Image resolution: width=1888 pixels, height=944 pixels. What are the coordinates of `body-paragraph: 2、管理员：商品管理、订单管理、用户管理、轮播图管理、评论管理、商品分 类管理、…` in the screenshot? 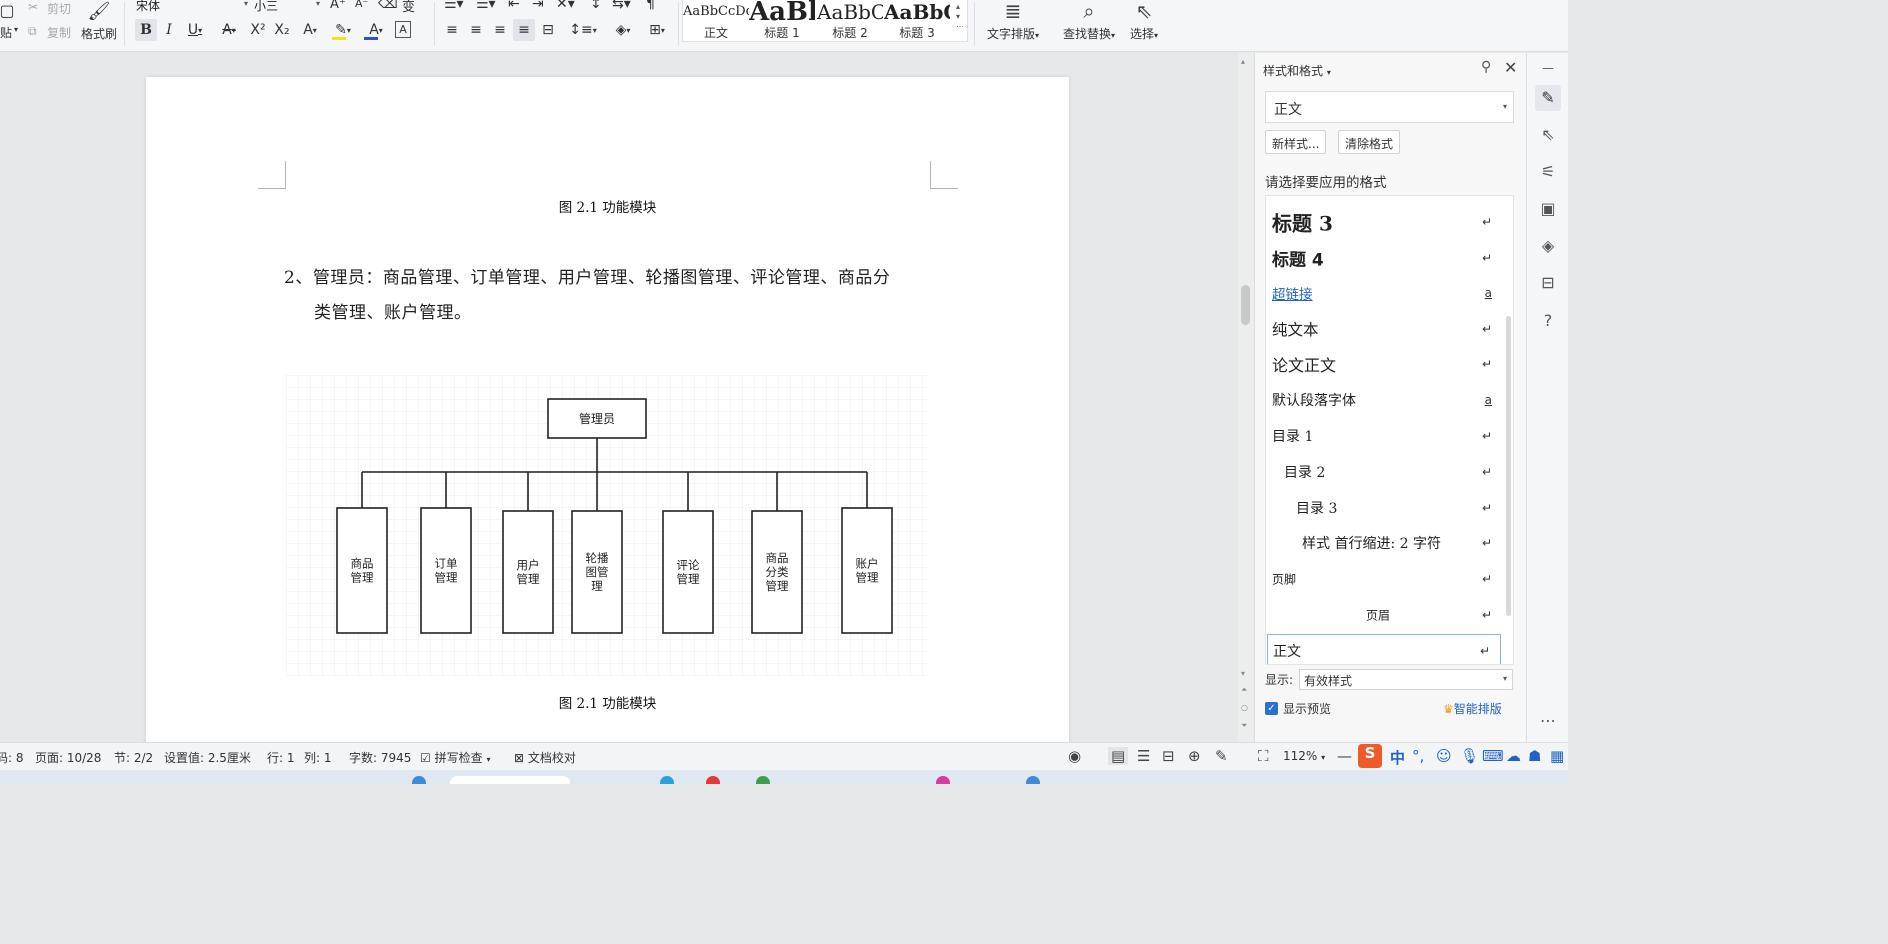 It's located at (609, 296).